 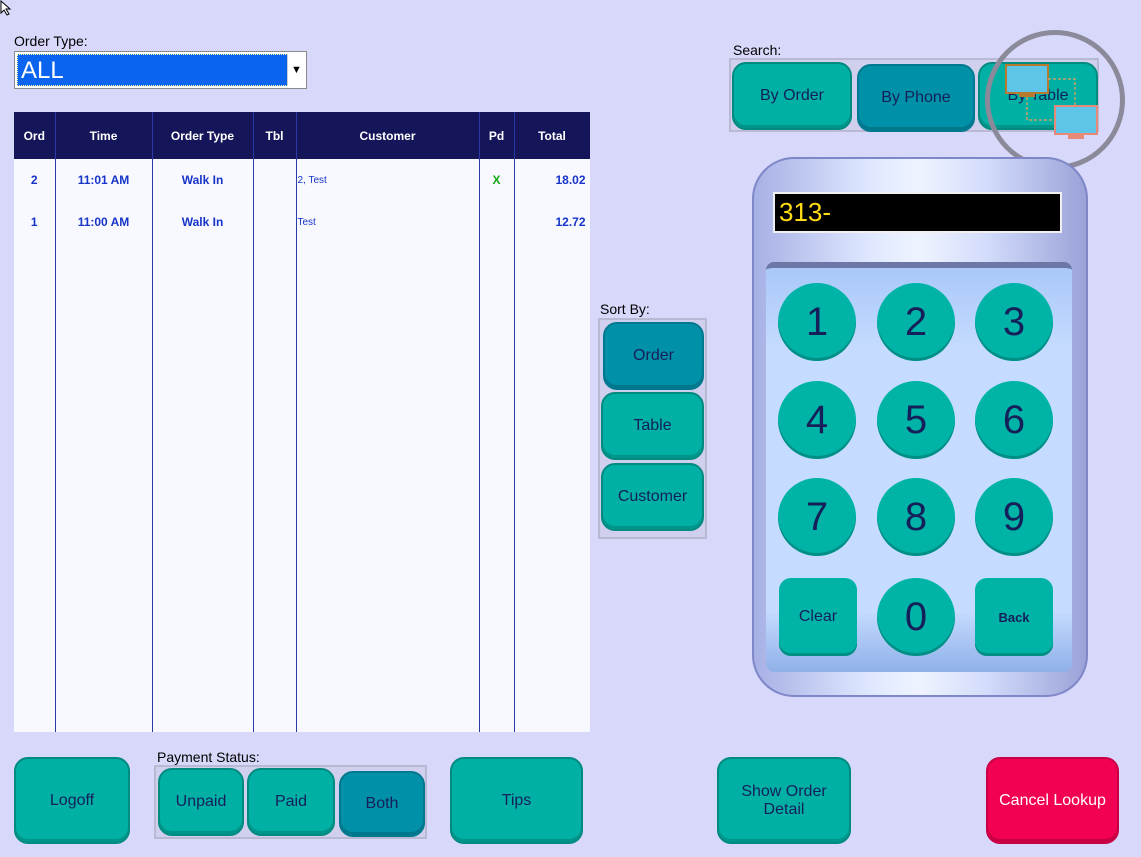 I want to click on remote-desktop-icon, so click(x=1053, y=105).